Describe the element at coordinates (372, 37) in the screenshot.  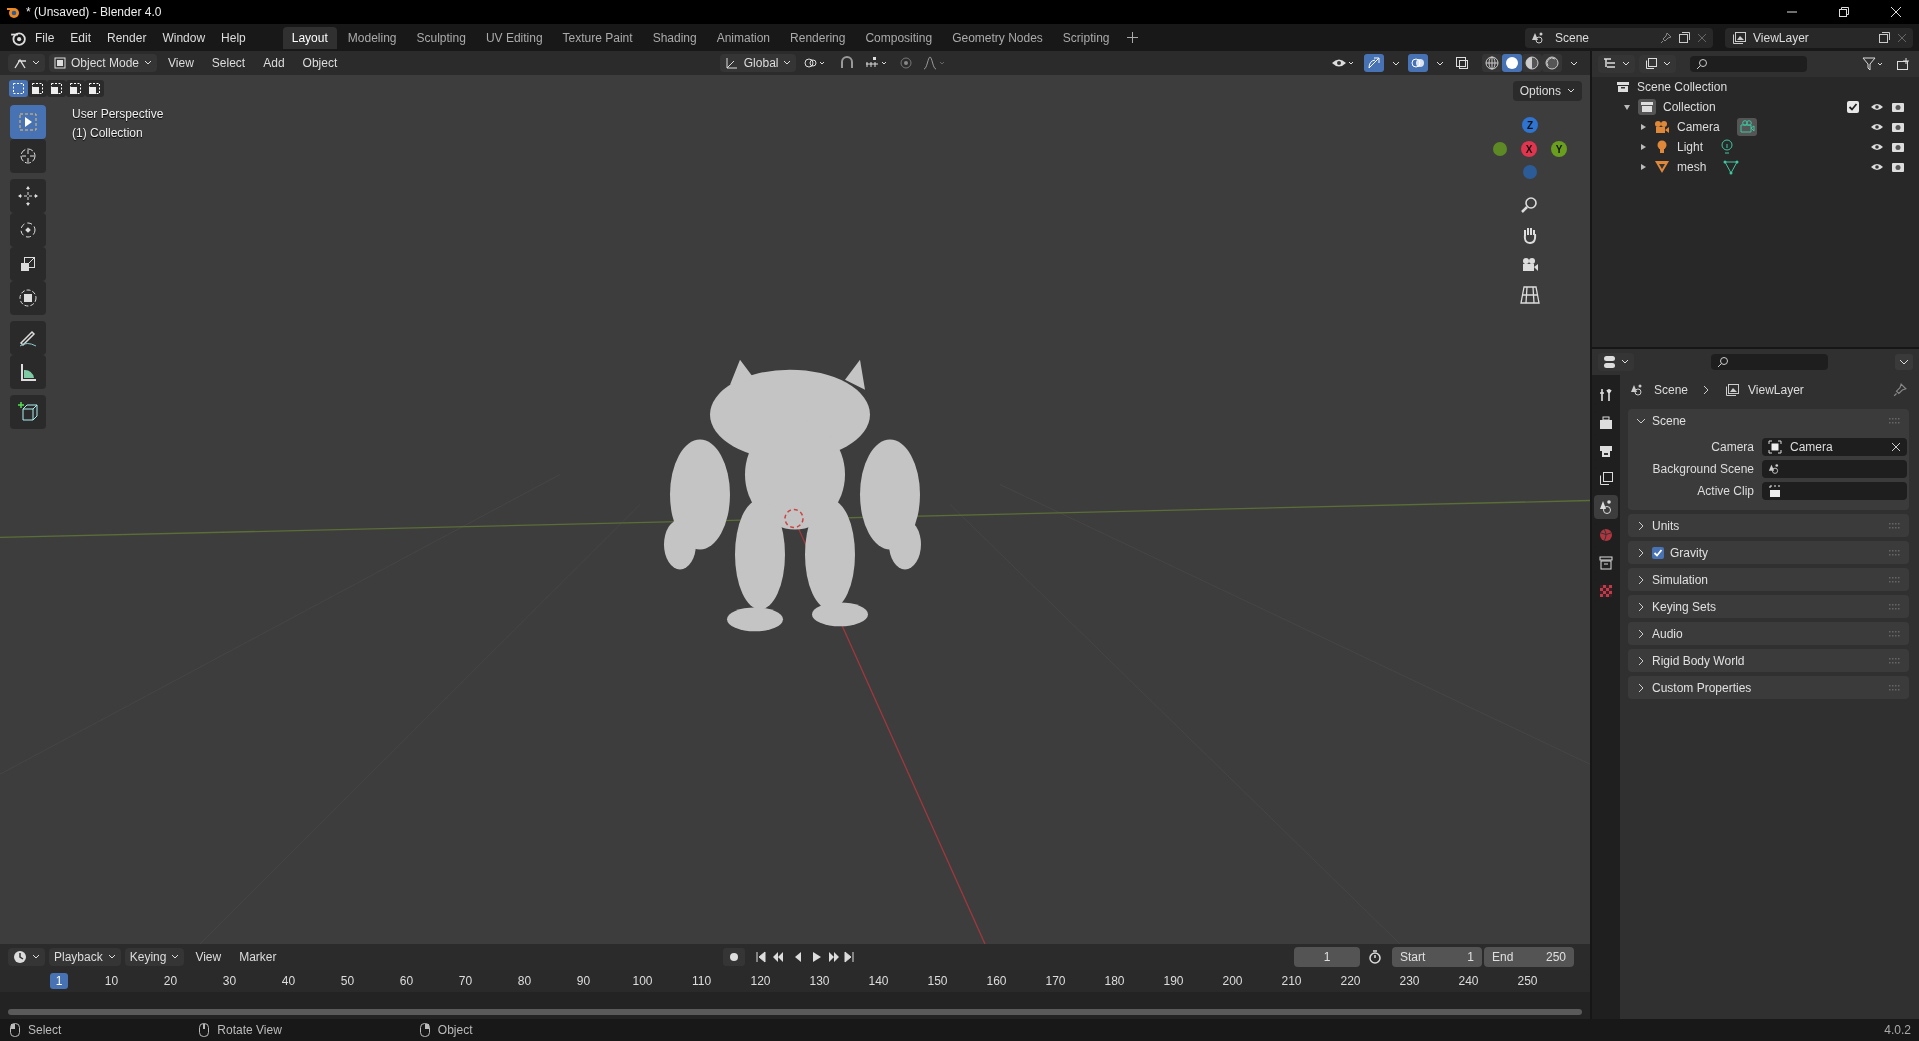
I see `workspace-tab: Modeling` at that location.